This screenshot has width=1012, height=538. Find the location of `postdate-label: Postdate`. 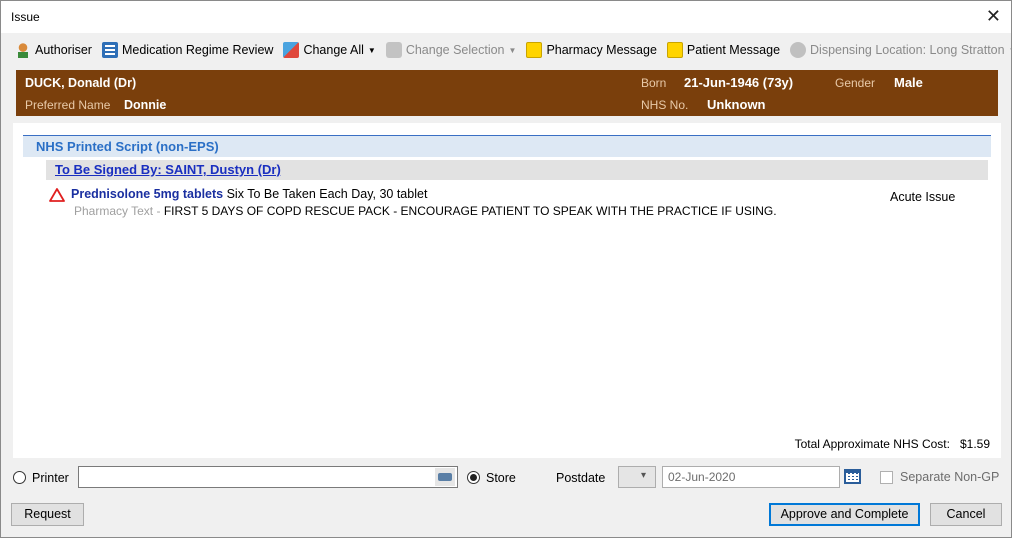

postdate-label: Postdate is located at coordinates (581, 478).